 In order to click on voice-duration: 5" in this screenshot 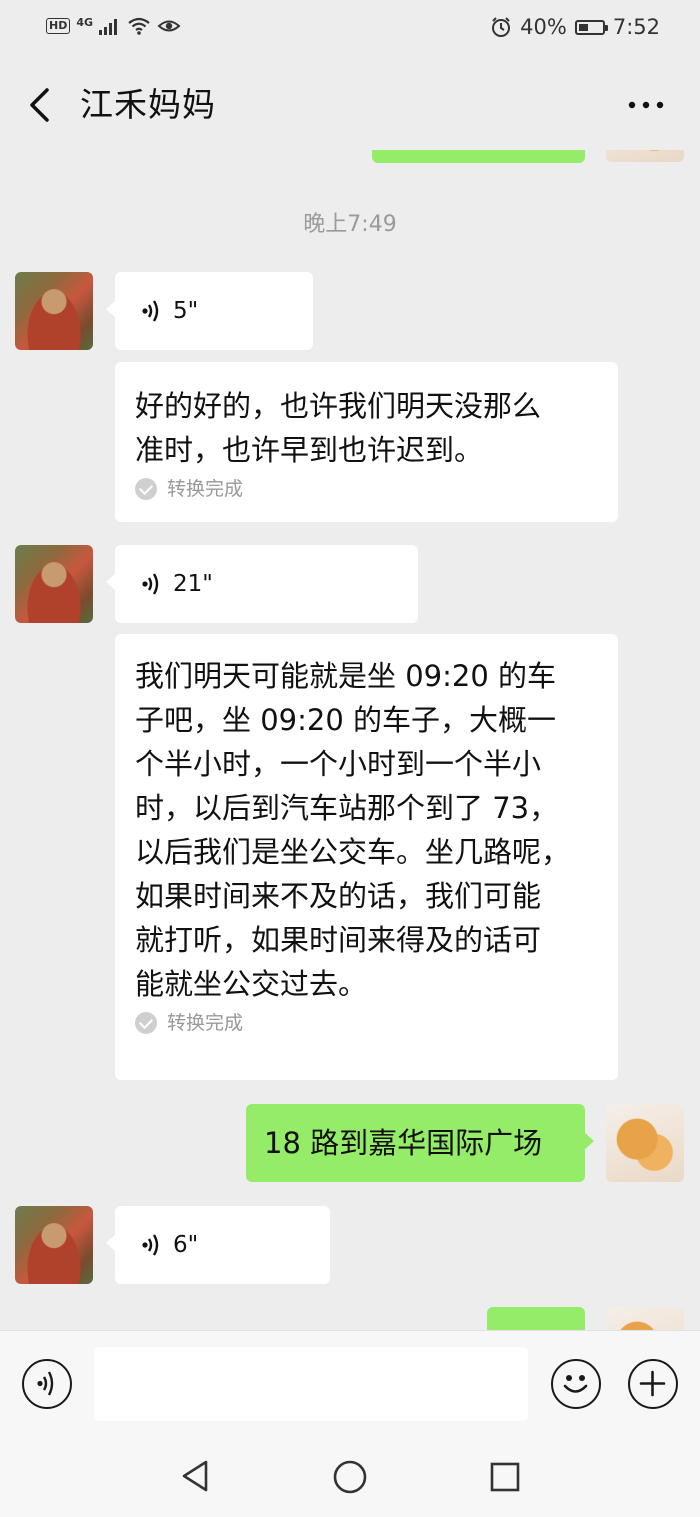, I will do `click(186, 311)`.